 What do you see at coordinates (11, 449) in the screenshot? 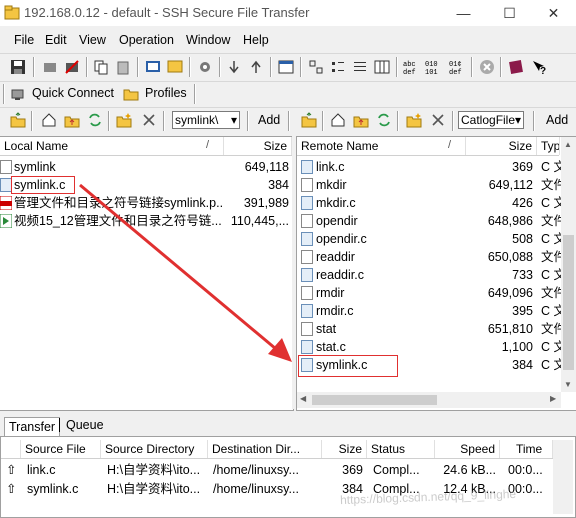
I see `transfer-icon-header` at bounding box center [11, 449].